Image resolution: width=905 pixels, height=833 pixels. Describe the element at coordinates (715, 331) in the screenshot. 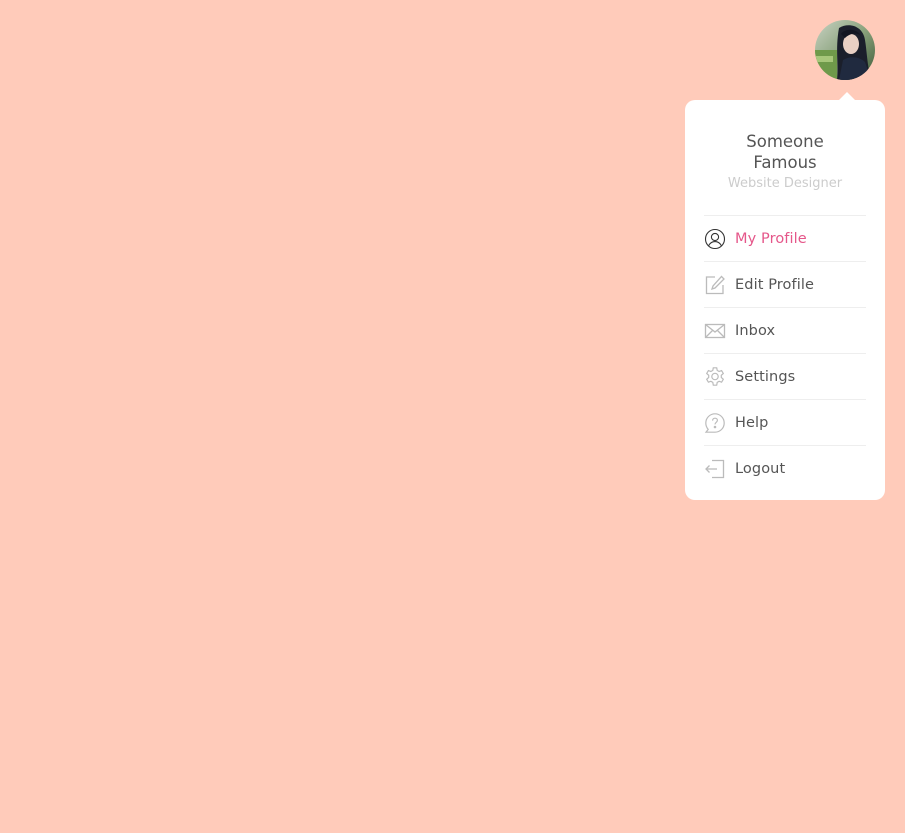

I see `envelope-icon` at that location.